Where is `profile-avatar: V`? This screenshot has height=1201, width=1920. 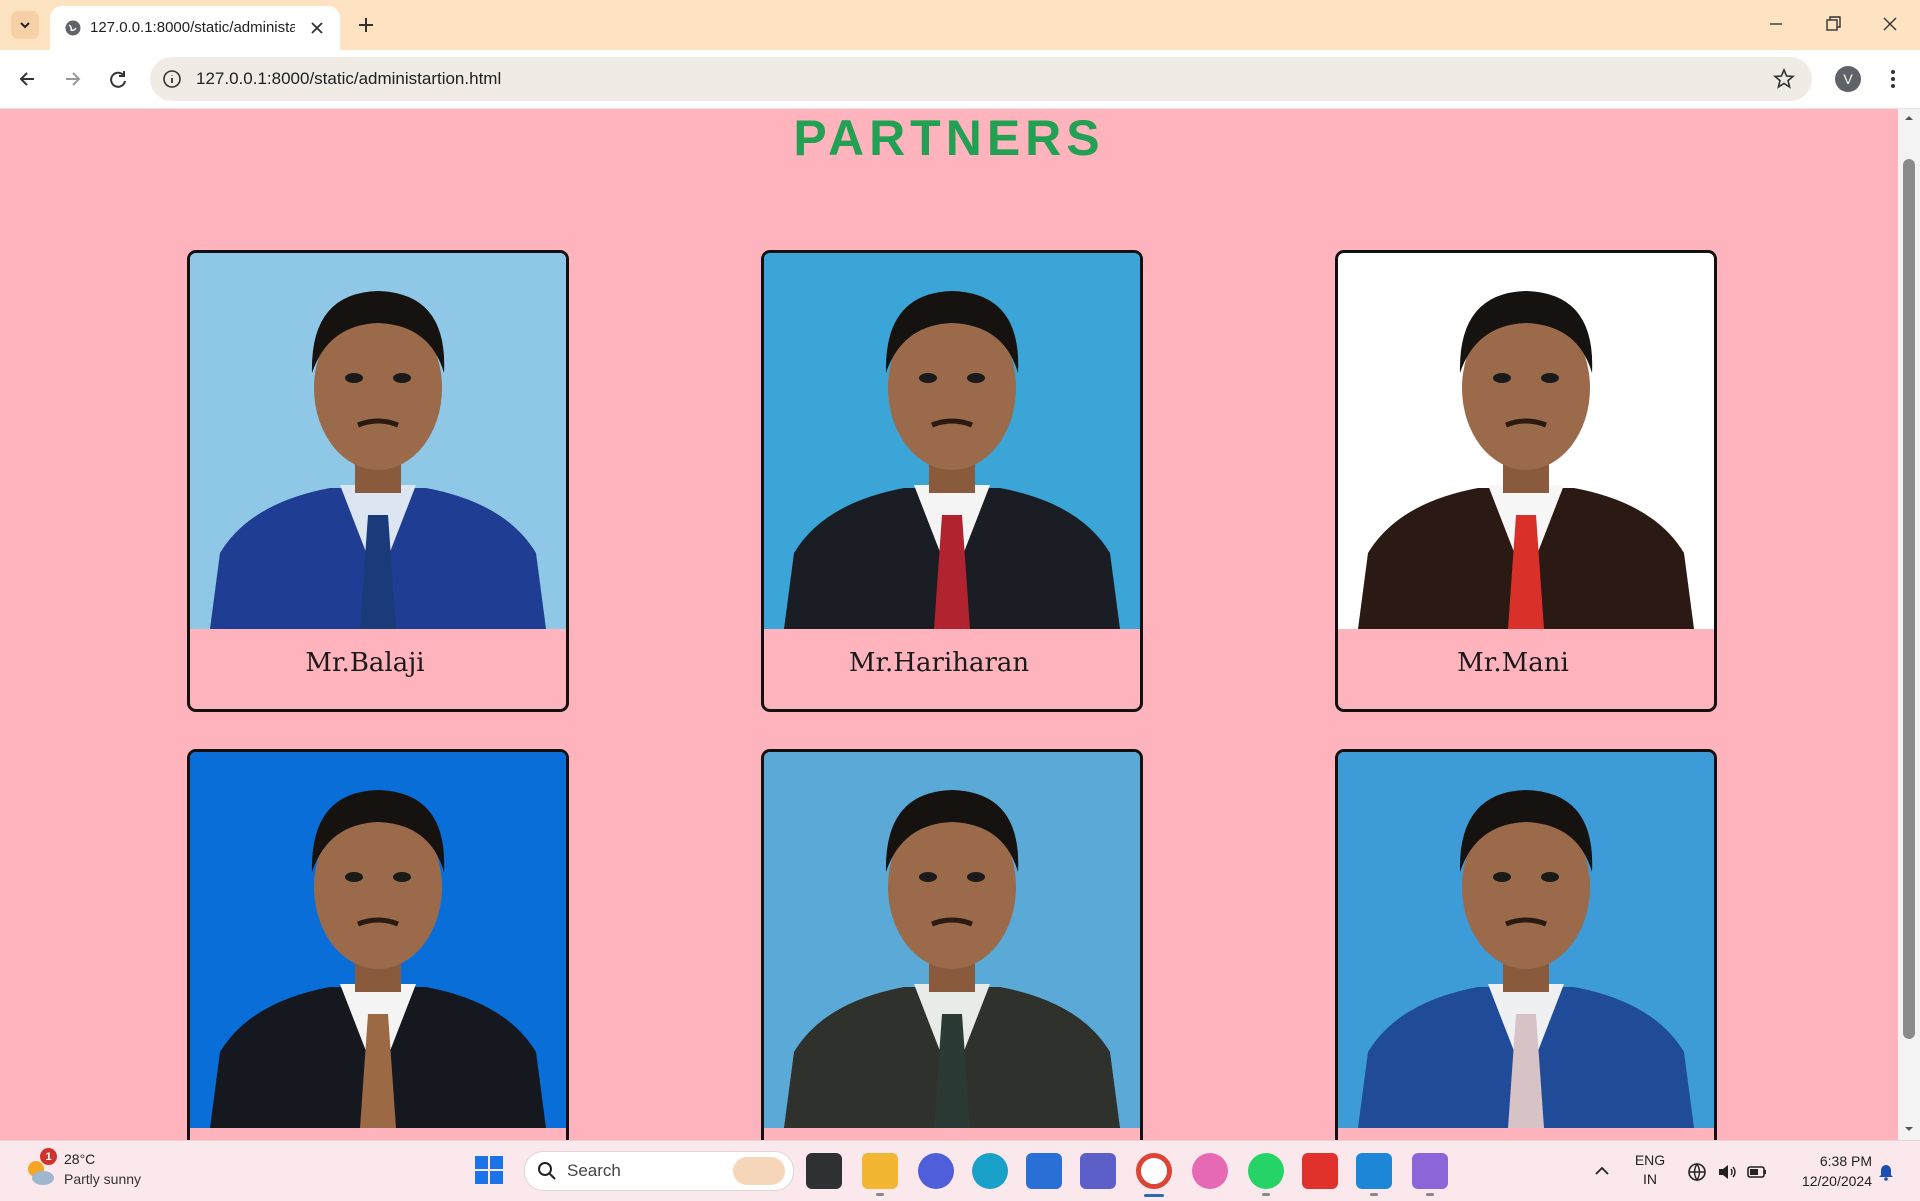
profile-avatar: V is located at coordinates (1848, 79).